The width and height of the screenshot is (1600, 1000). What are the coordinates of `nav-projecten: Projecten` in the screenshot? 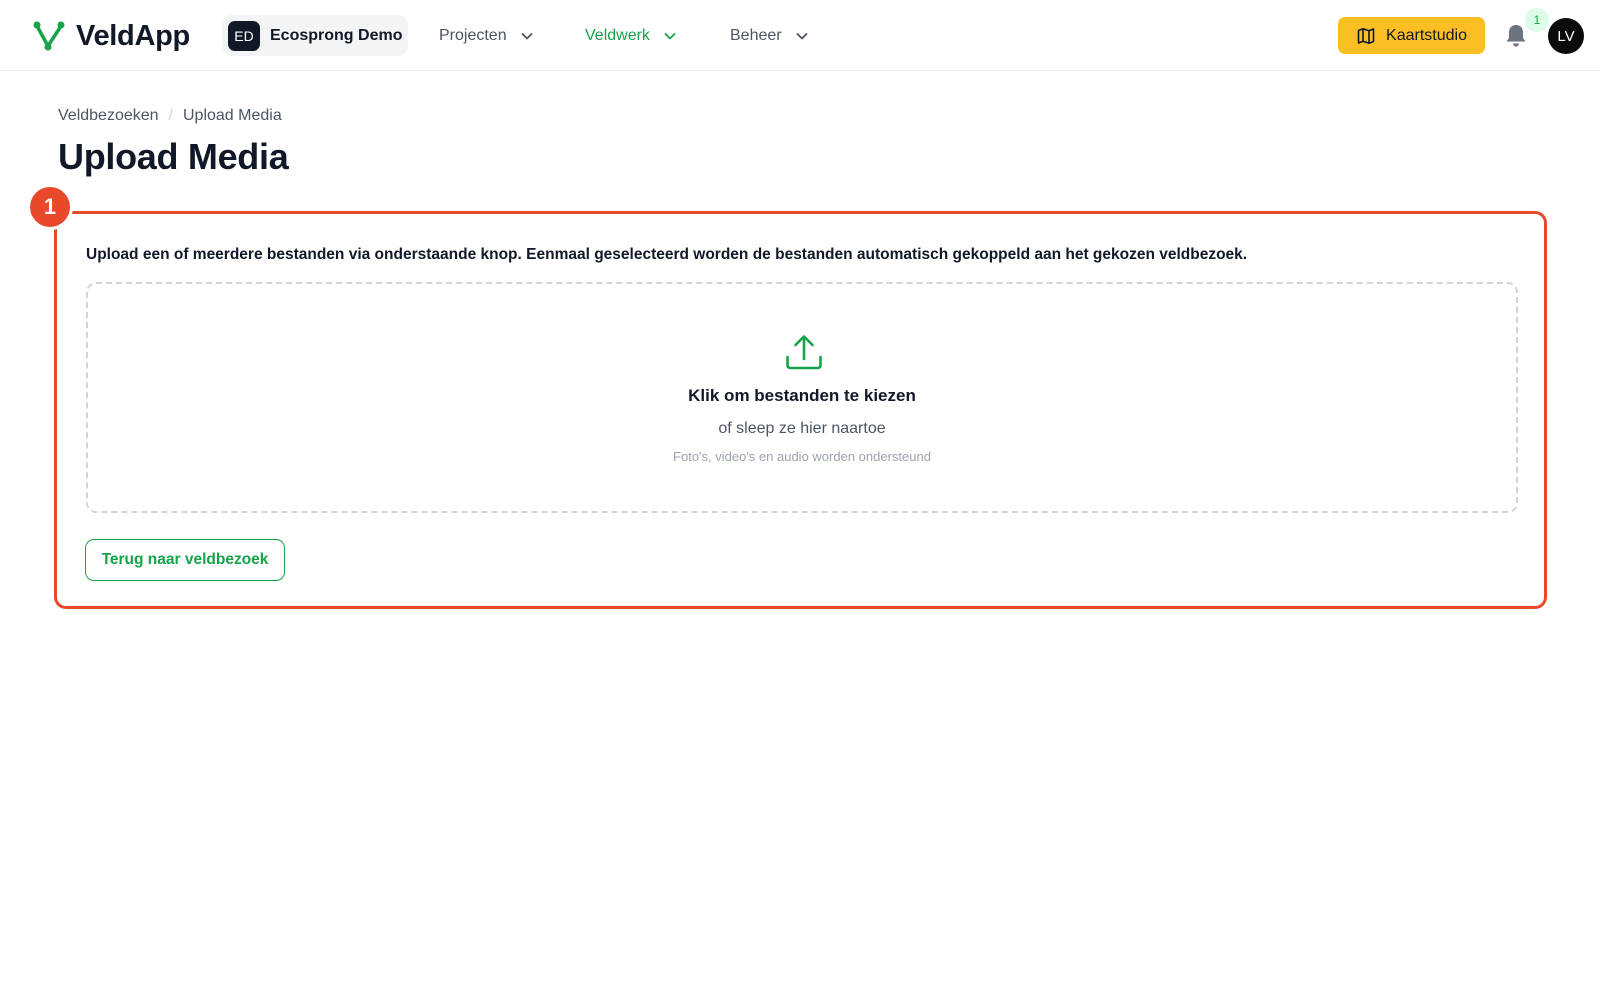 It's located at (487, 36).